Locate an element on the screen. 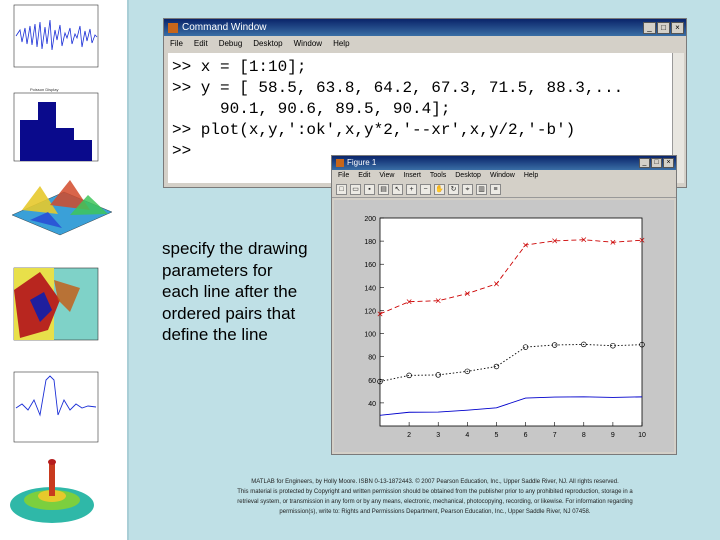 This screenshot has width=720, height=540. print-icon: ▤ is located at coordinates (383, 189).